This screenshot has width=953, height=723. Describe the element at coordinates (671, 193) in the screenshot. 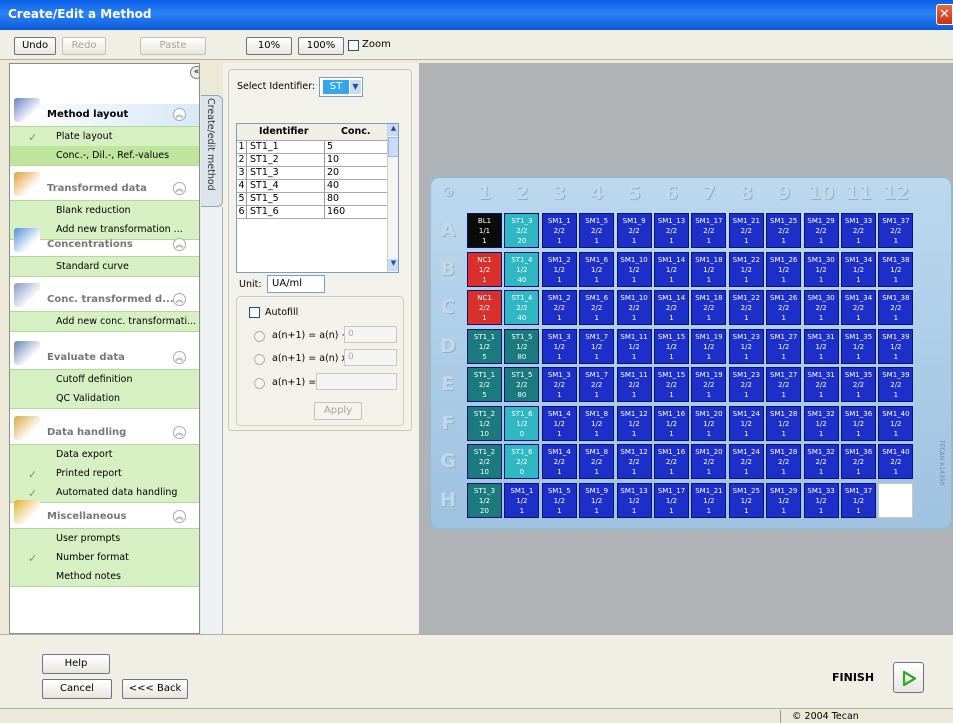

I see `plate-column-header: 6` at that location.